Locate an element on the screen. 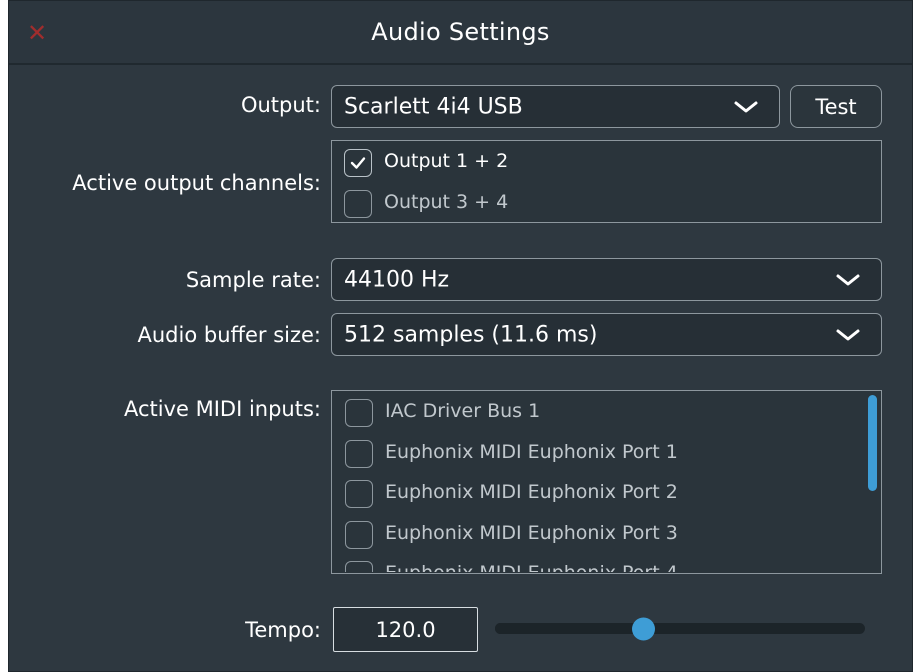 The width and height of the screenshot is (917, 672). active-midi-inputs-label: Active MIDI inputs: is located at coordinates (222, 409).